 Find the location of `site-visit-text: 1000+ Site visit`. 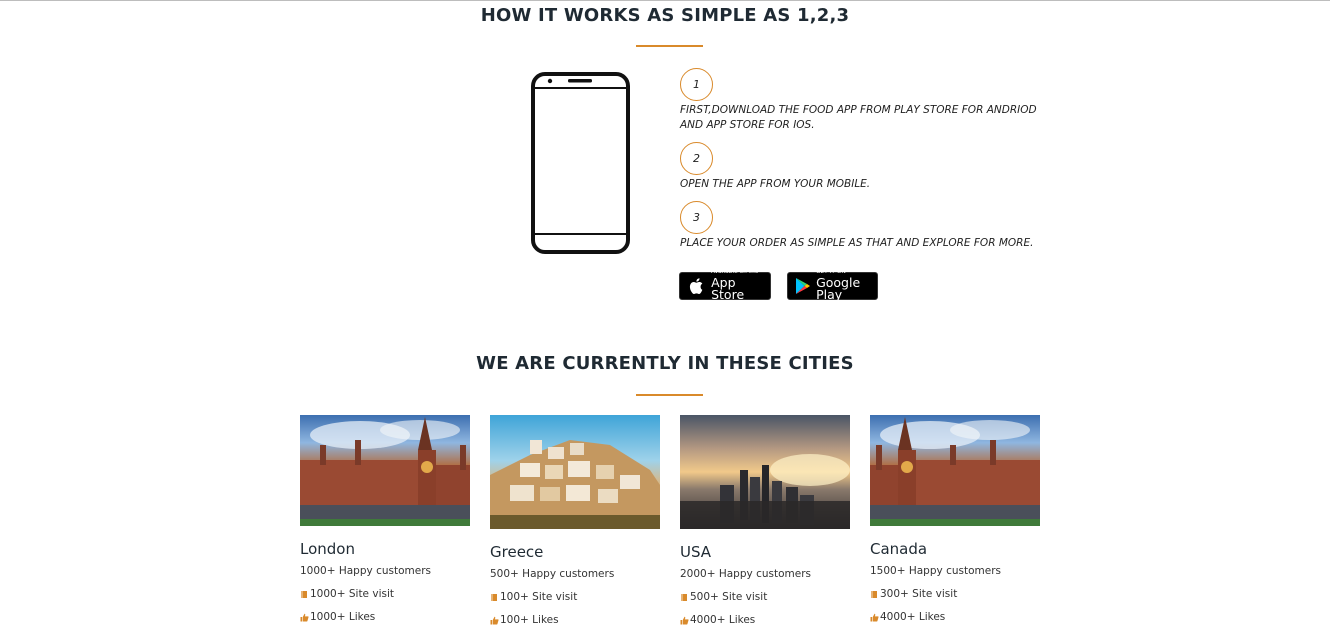

site-visit-text: 1000+ Site visit is located at coordinates (352, 594).